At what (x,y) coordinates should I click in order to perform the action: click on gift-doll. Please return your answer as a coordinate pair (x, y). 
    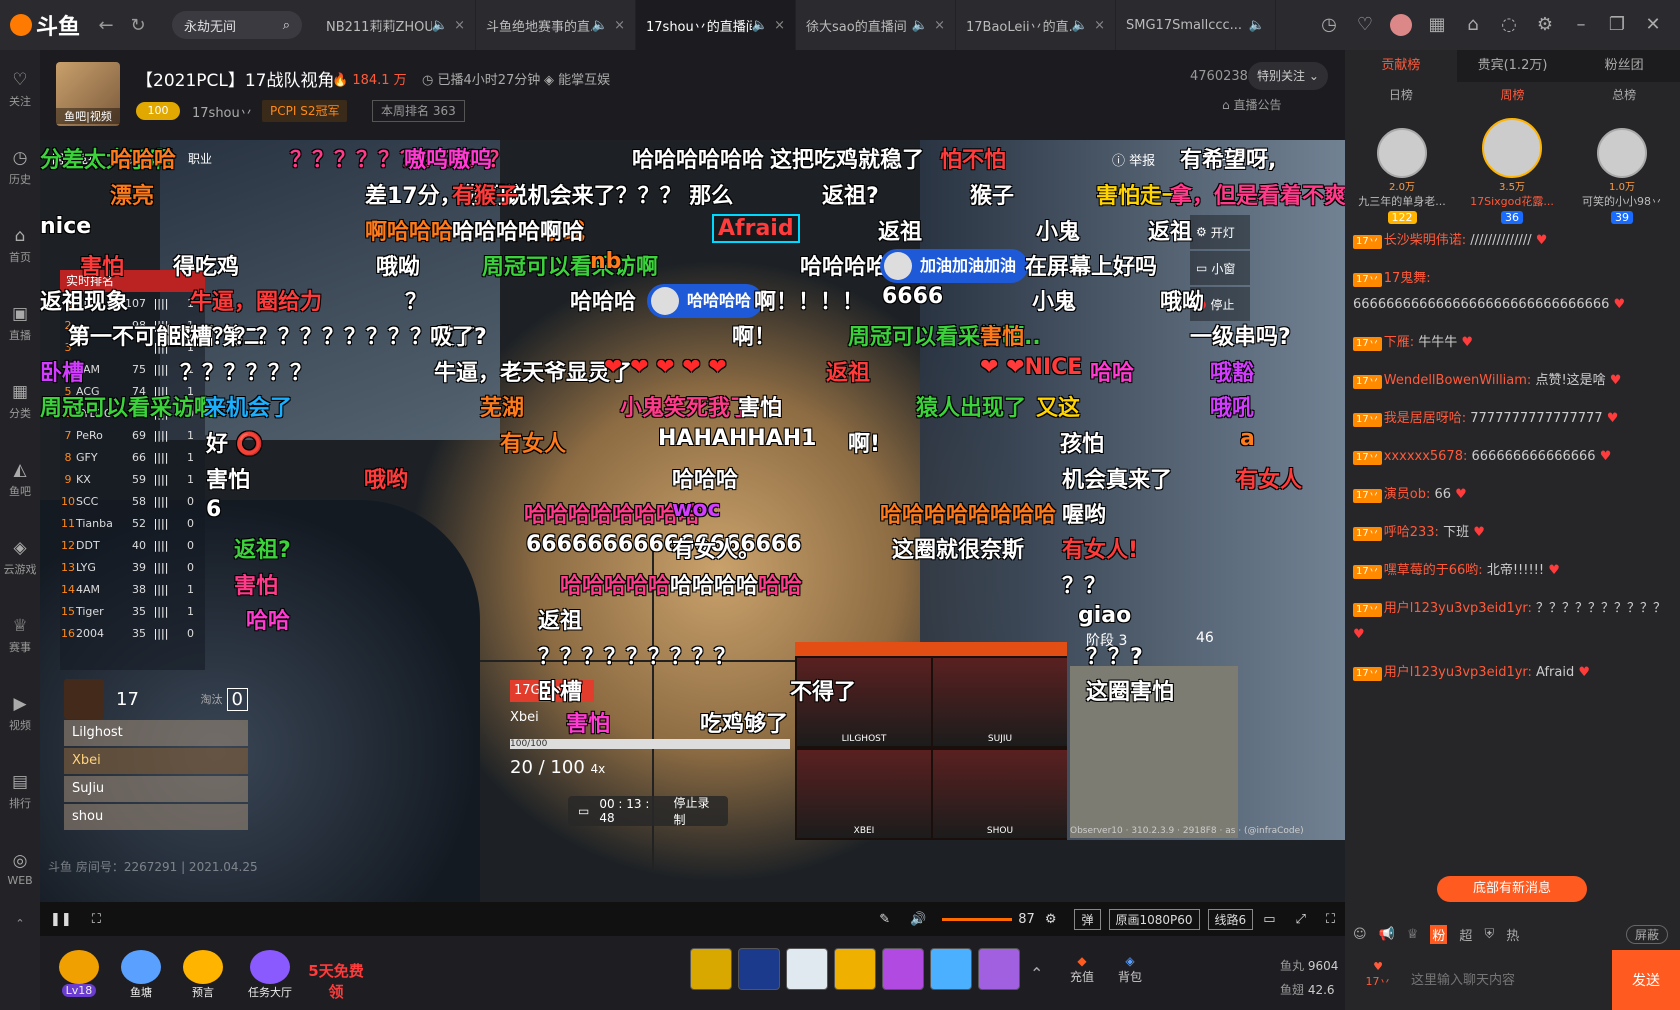
    Looking at the image, I should click on (903, 969).